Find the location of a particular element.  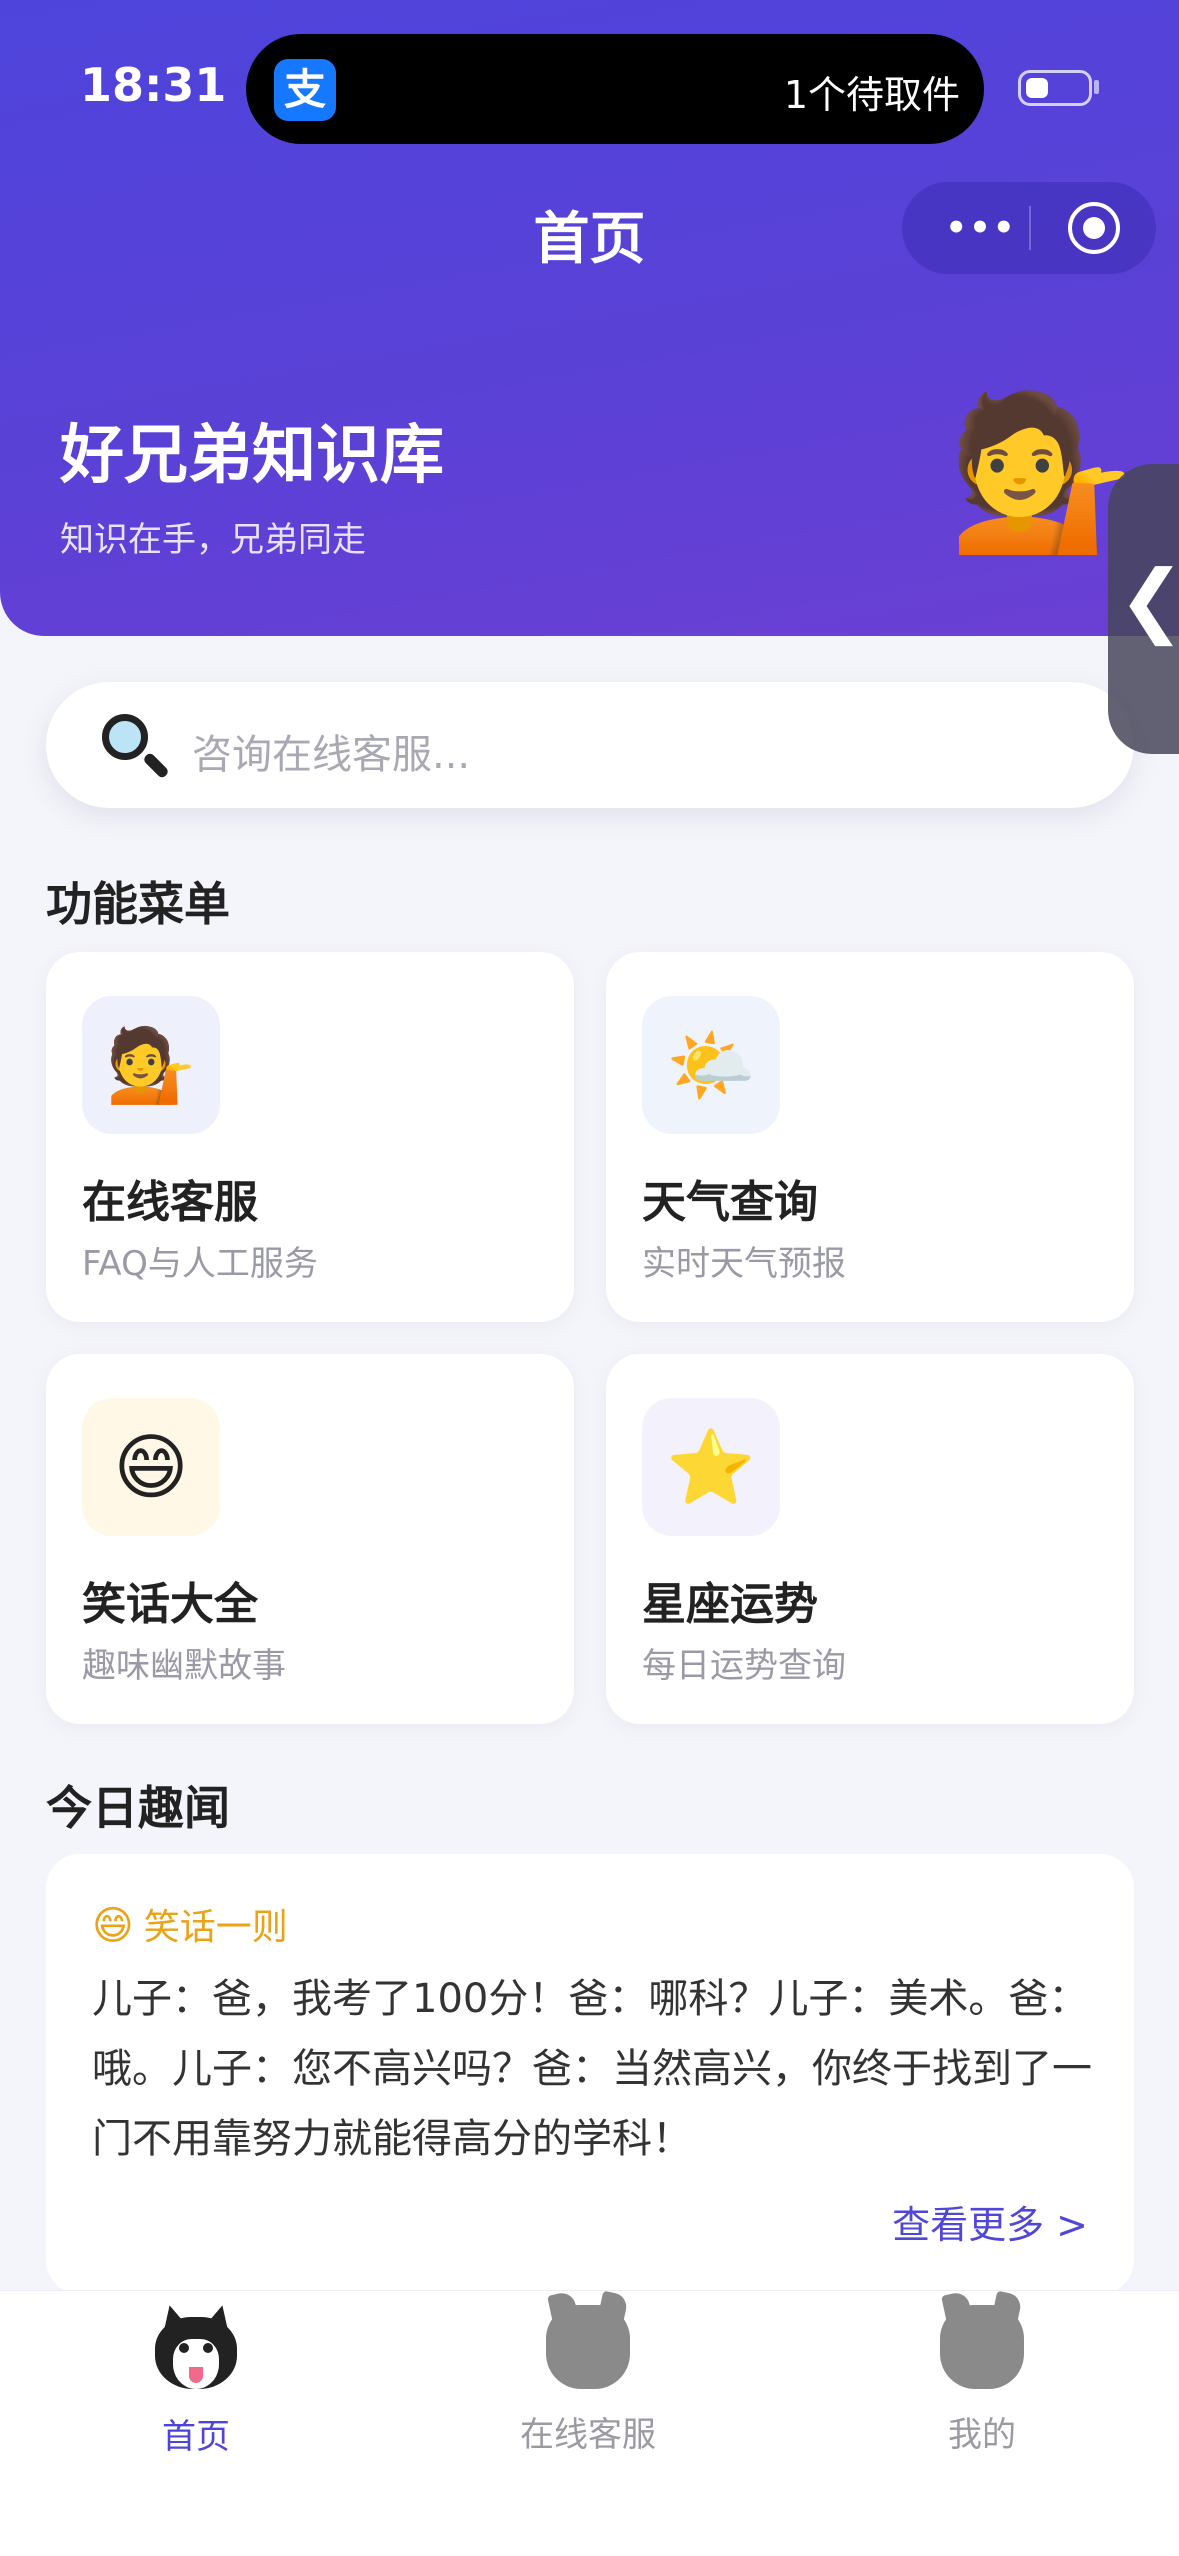

joke-tag: 😄 笑话一则 is located at coordinates (190, 1924).